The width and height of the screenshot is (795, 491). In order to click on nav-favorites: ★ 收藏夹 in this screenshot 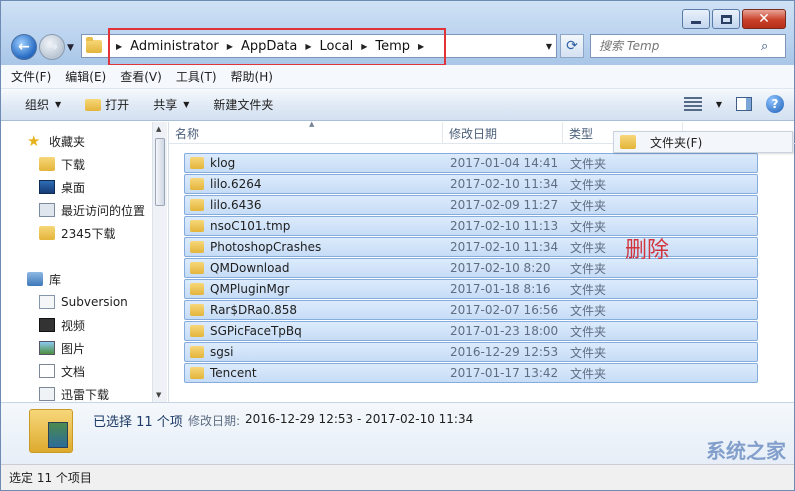, I will do `click(56, 141)`.